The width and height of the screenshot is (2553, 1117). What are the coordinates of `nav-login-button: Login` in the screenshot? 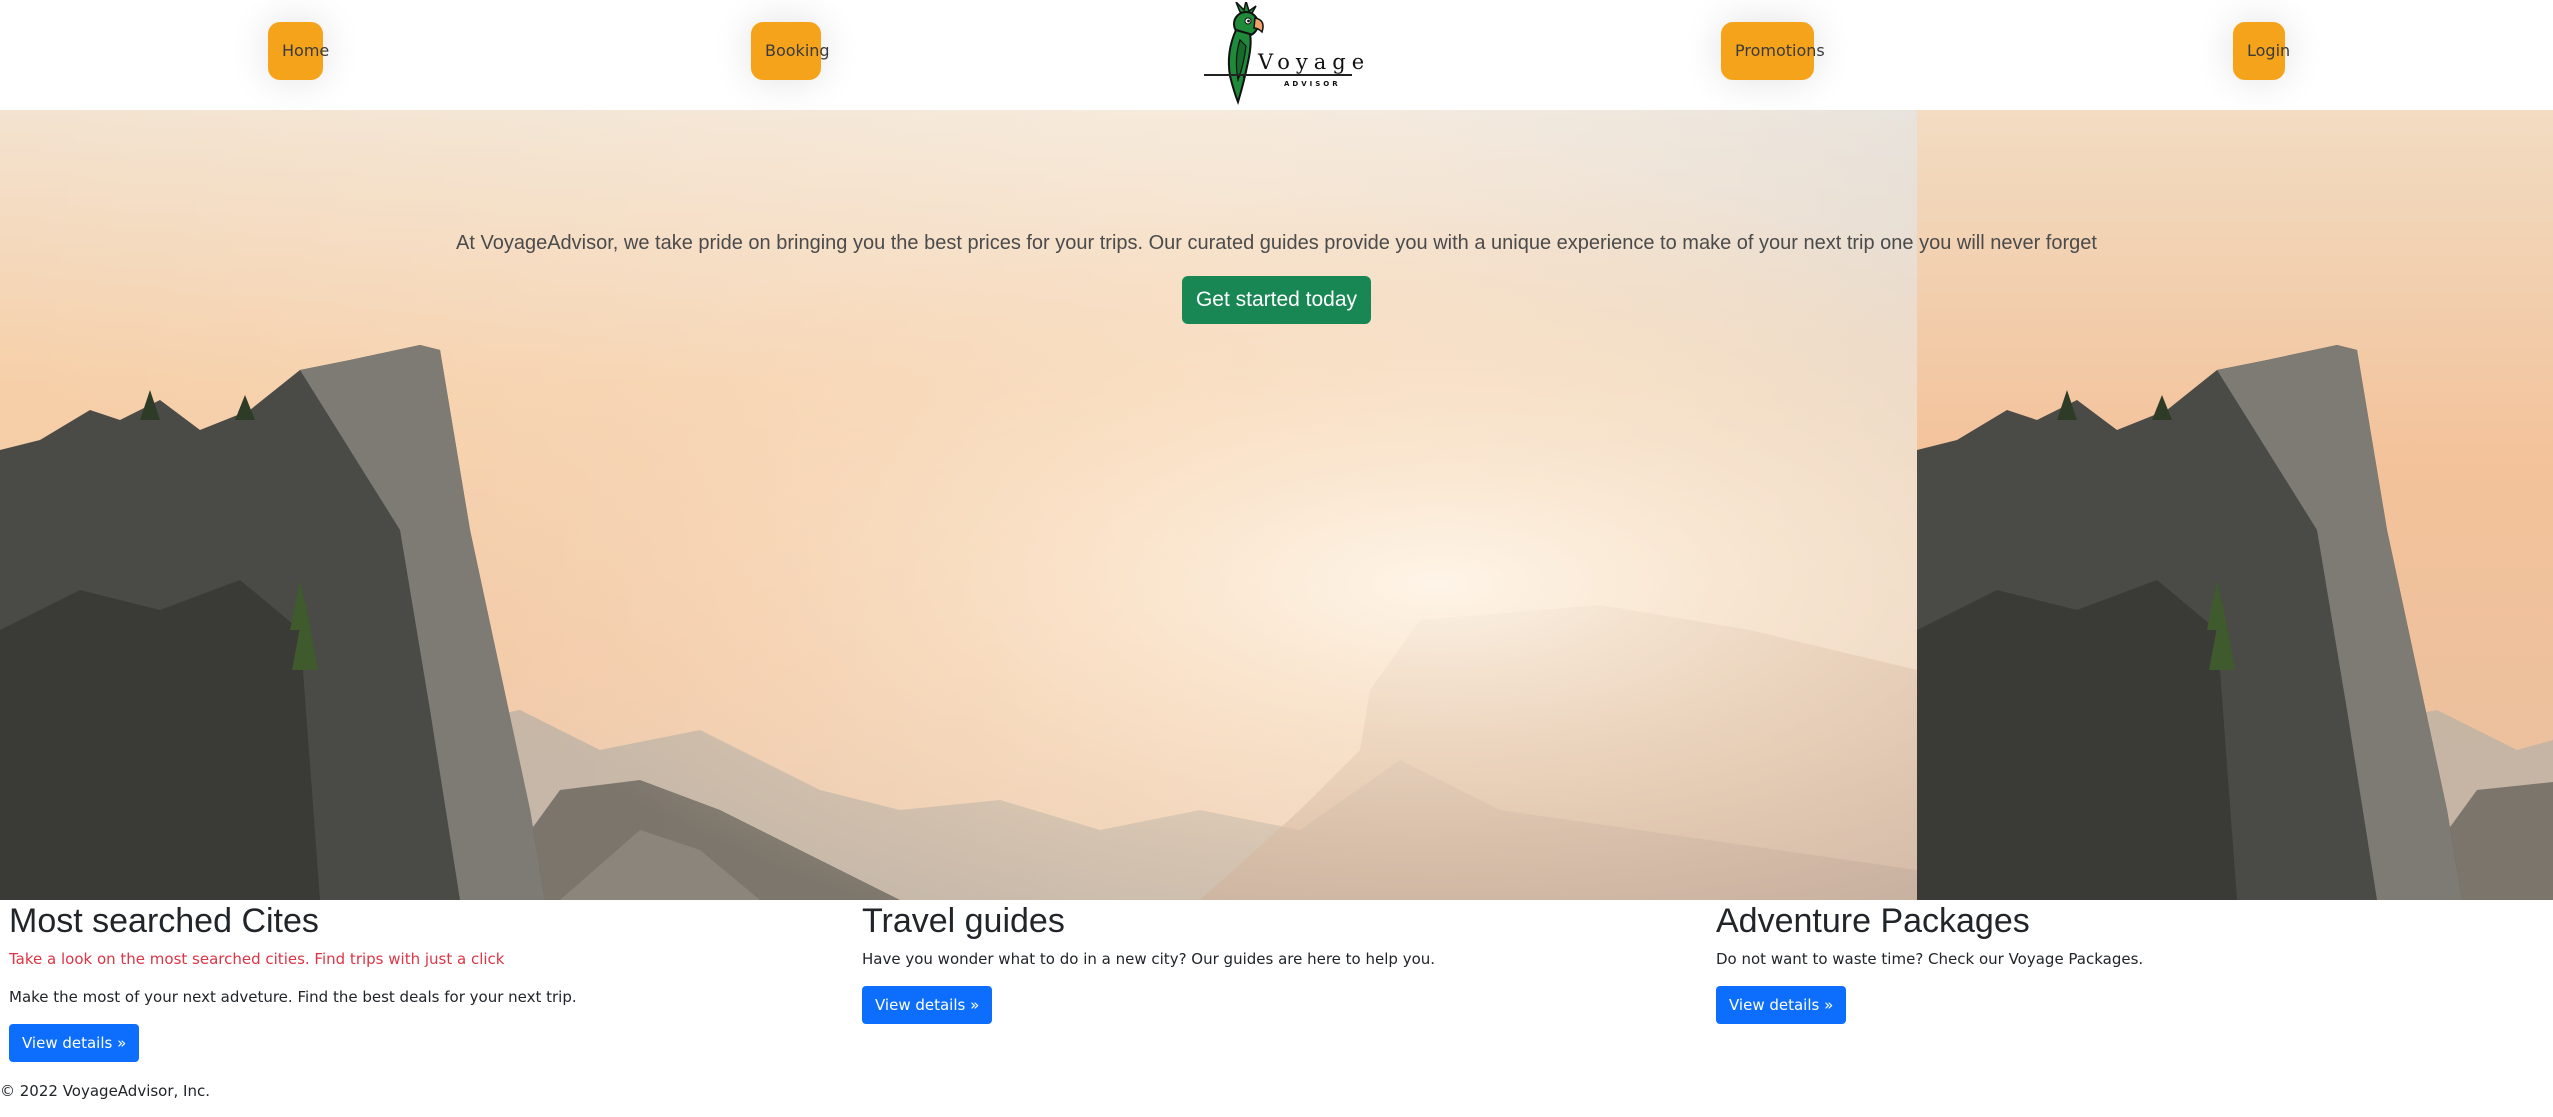 It's located at (2261, 51).